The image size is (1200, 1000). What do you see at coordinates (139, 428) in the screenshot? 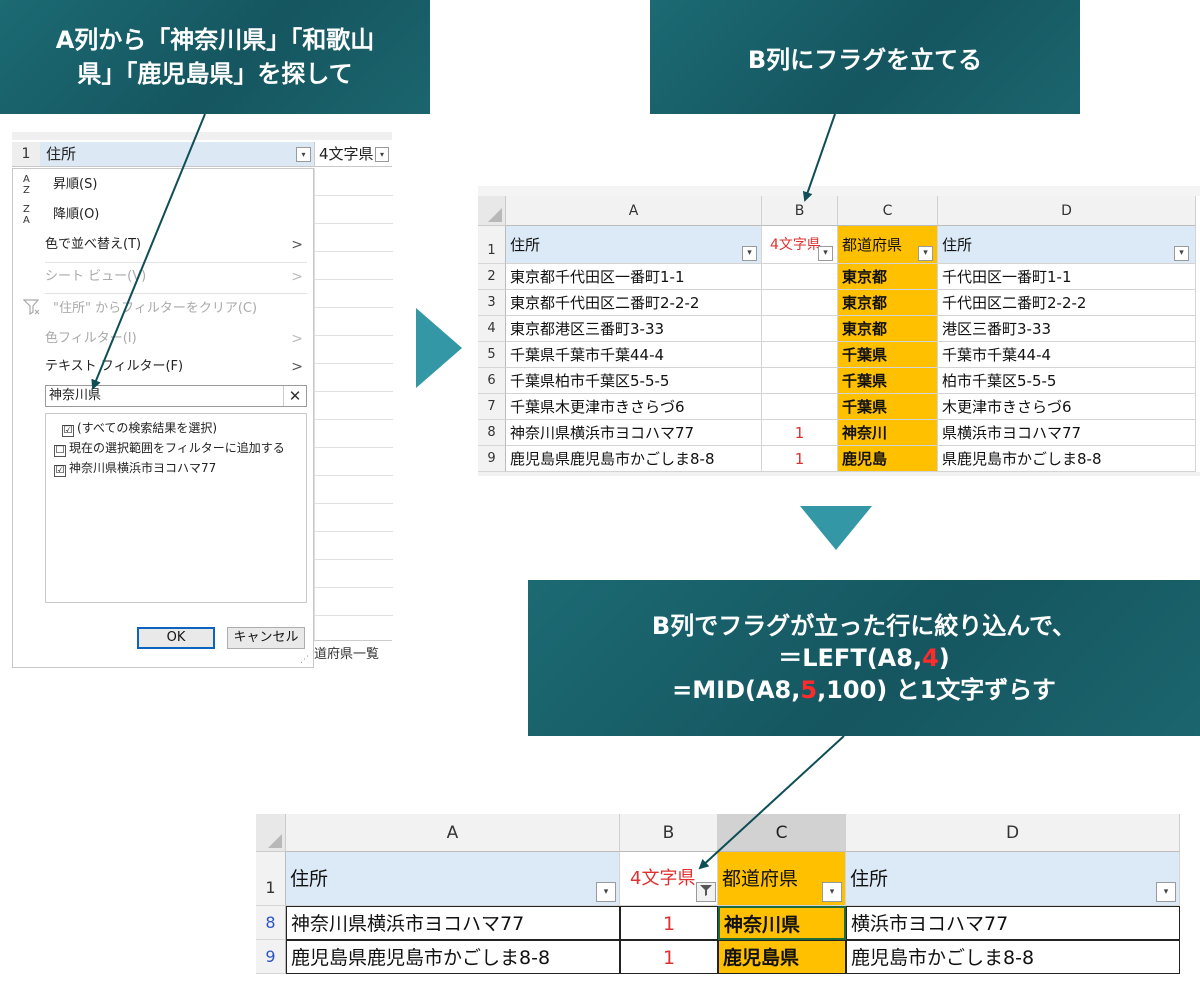
I see `list-item-select-all: ☑ (すべての検索結果を選択)` at bounding box center [139, 428].